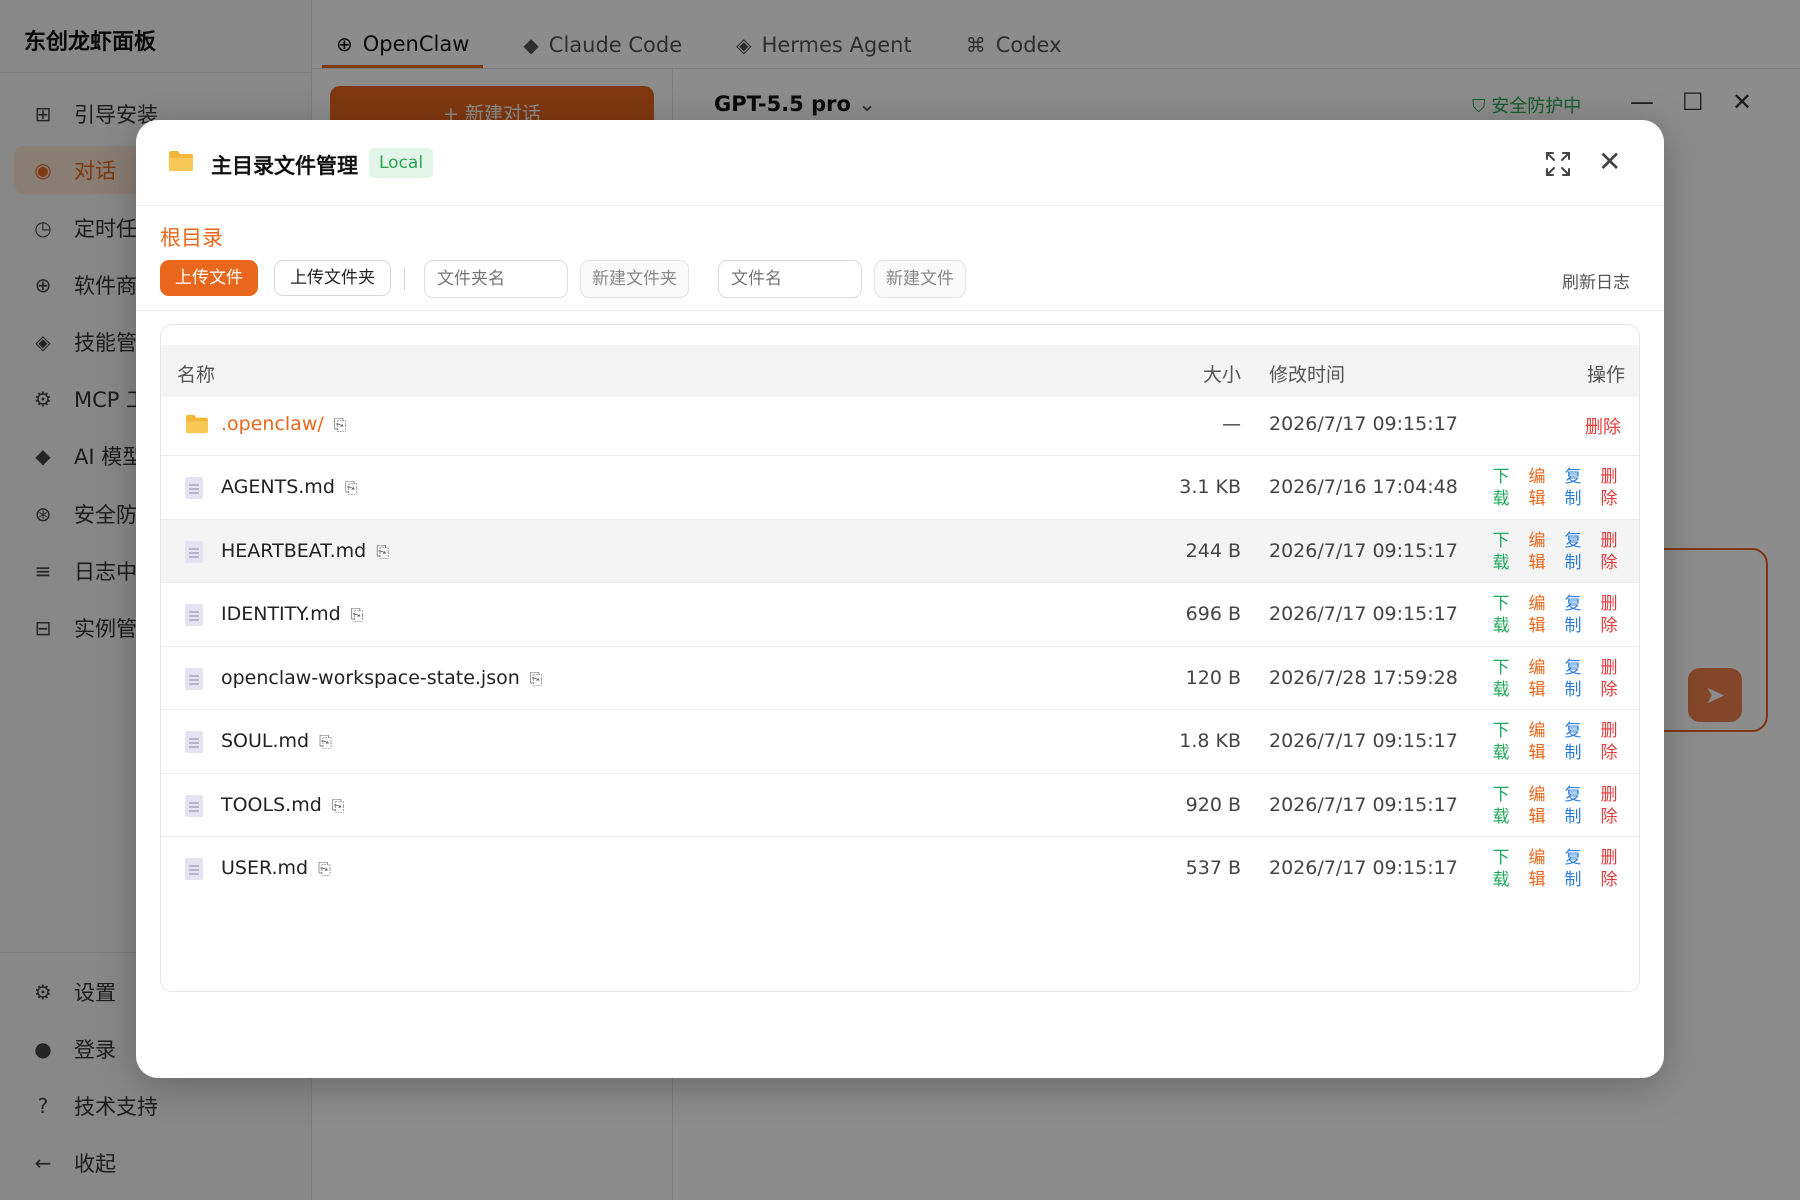 The width and height of the screenshot is (1800, 1200). Describe the element at coordinates (1221, 375) in the screenshot. I see `column-header-size: 大小` at that location.